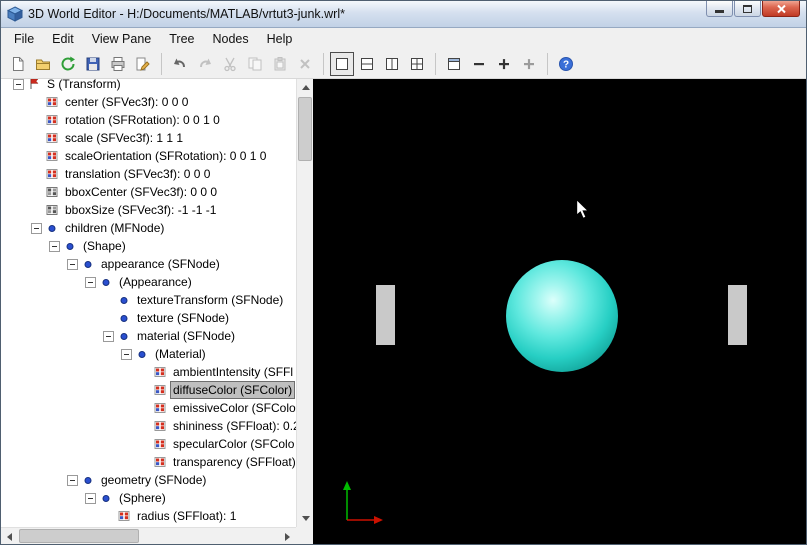  What do you see at coordinates (305, 129) in the screenshot?
I see `vertical-scroll-thumb` at bounding box center [305, 129].